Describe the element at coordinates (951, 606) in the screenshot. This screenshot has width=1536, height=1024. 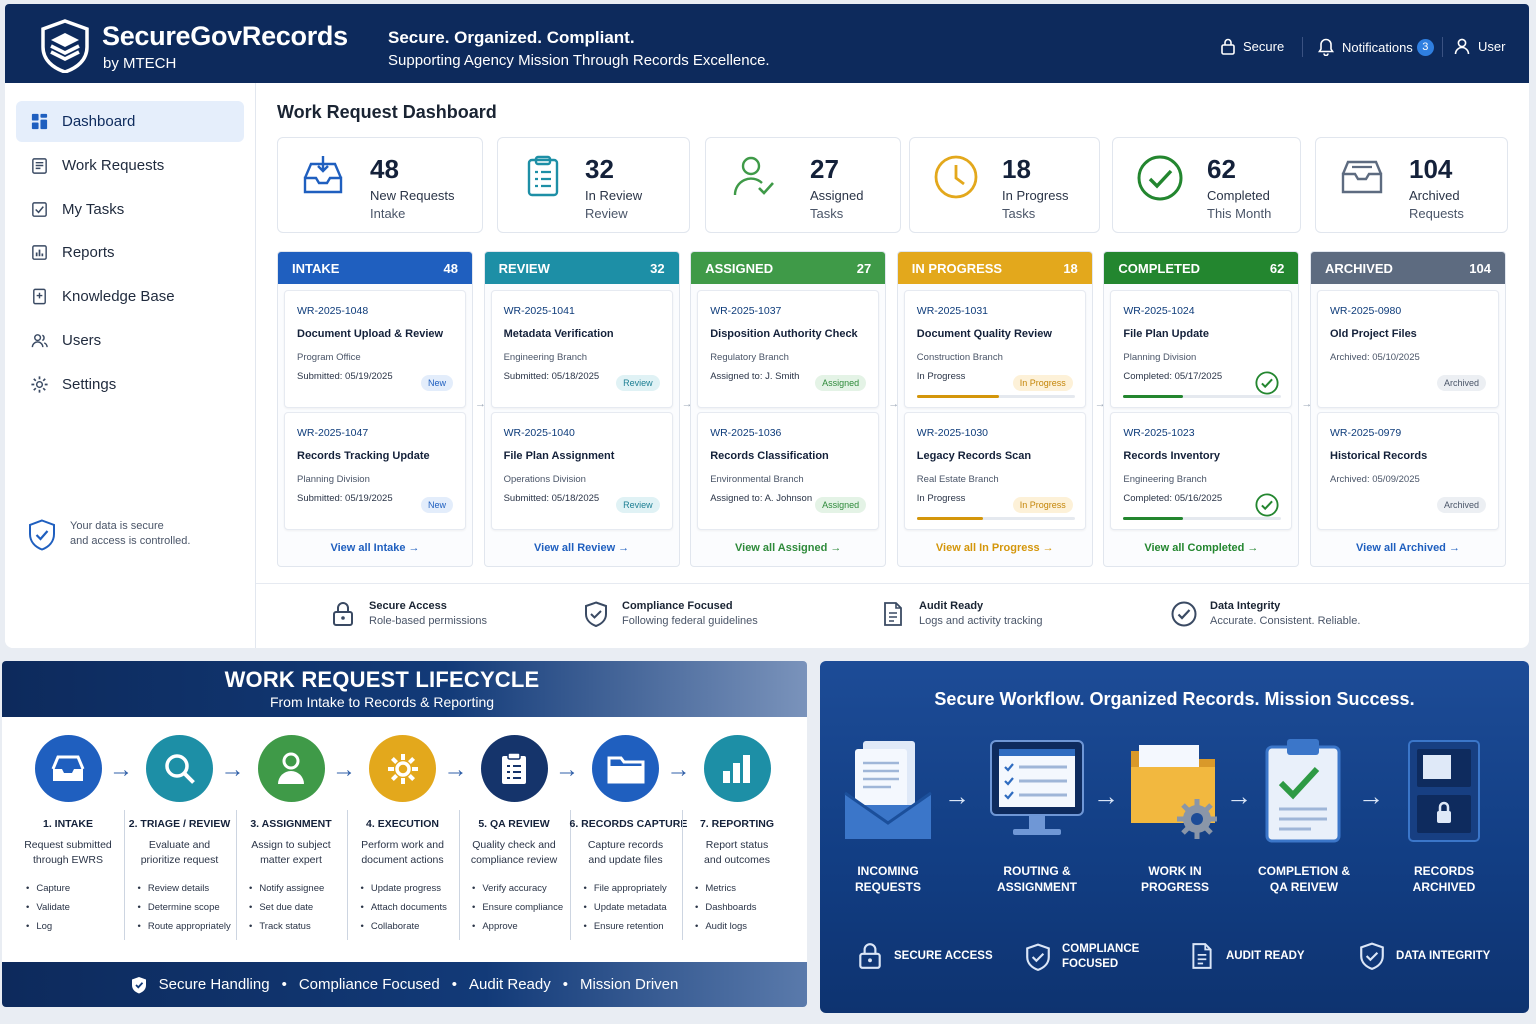
I see `feature-title: Audit Ready` at that location.